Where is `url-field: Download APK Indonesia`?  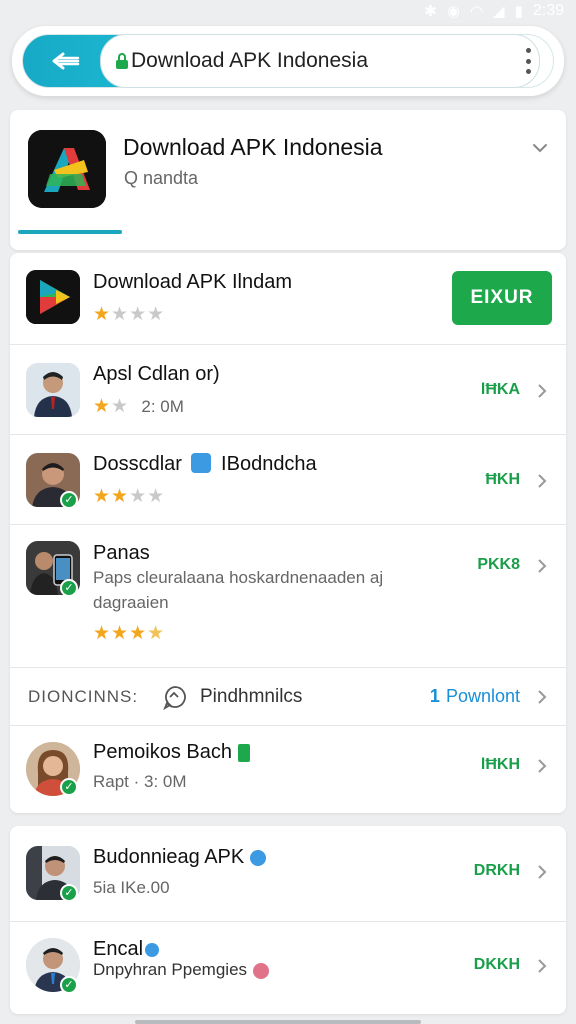 url-field: Download APK Indonesia is located at coordinates (320, 61).